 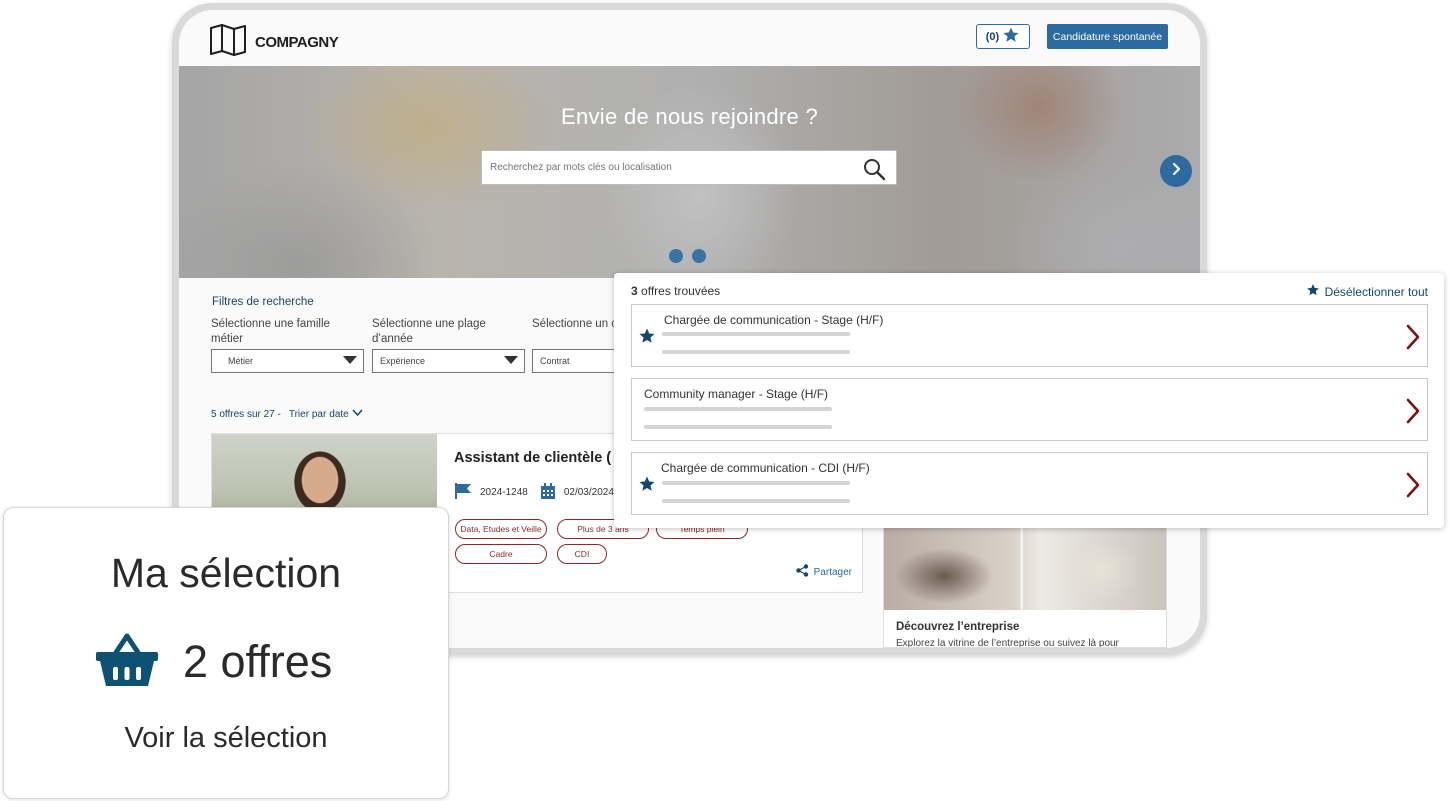 I want to click on job-tag: Data, Etudes et Veille, so click(x=501, y=529).